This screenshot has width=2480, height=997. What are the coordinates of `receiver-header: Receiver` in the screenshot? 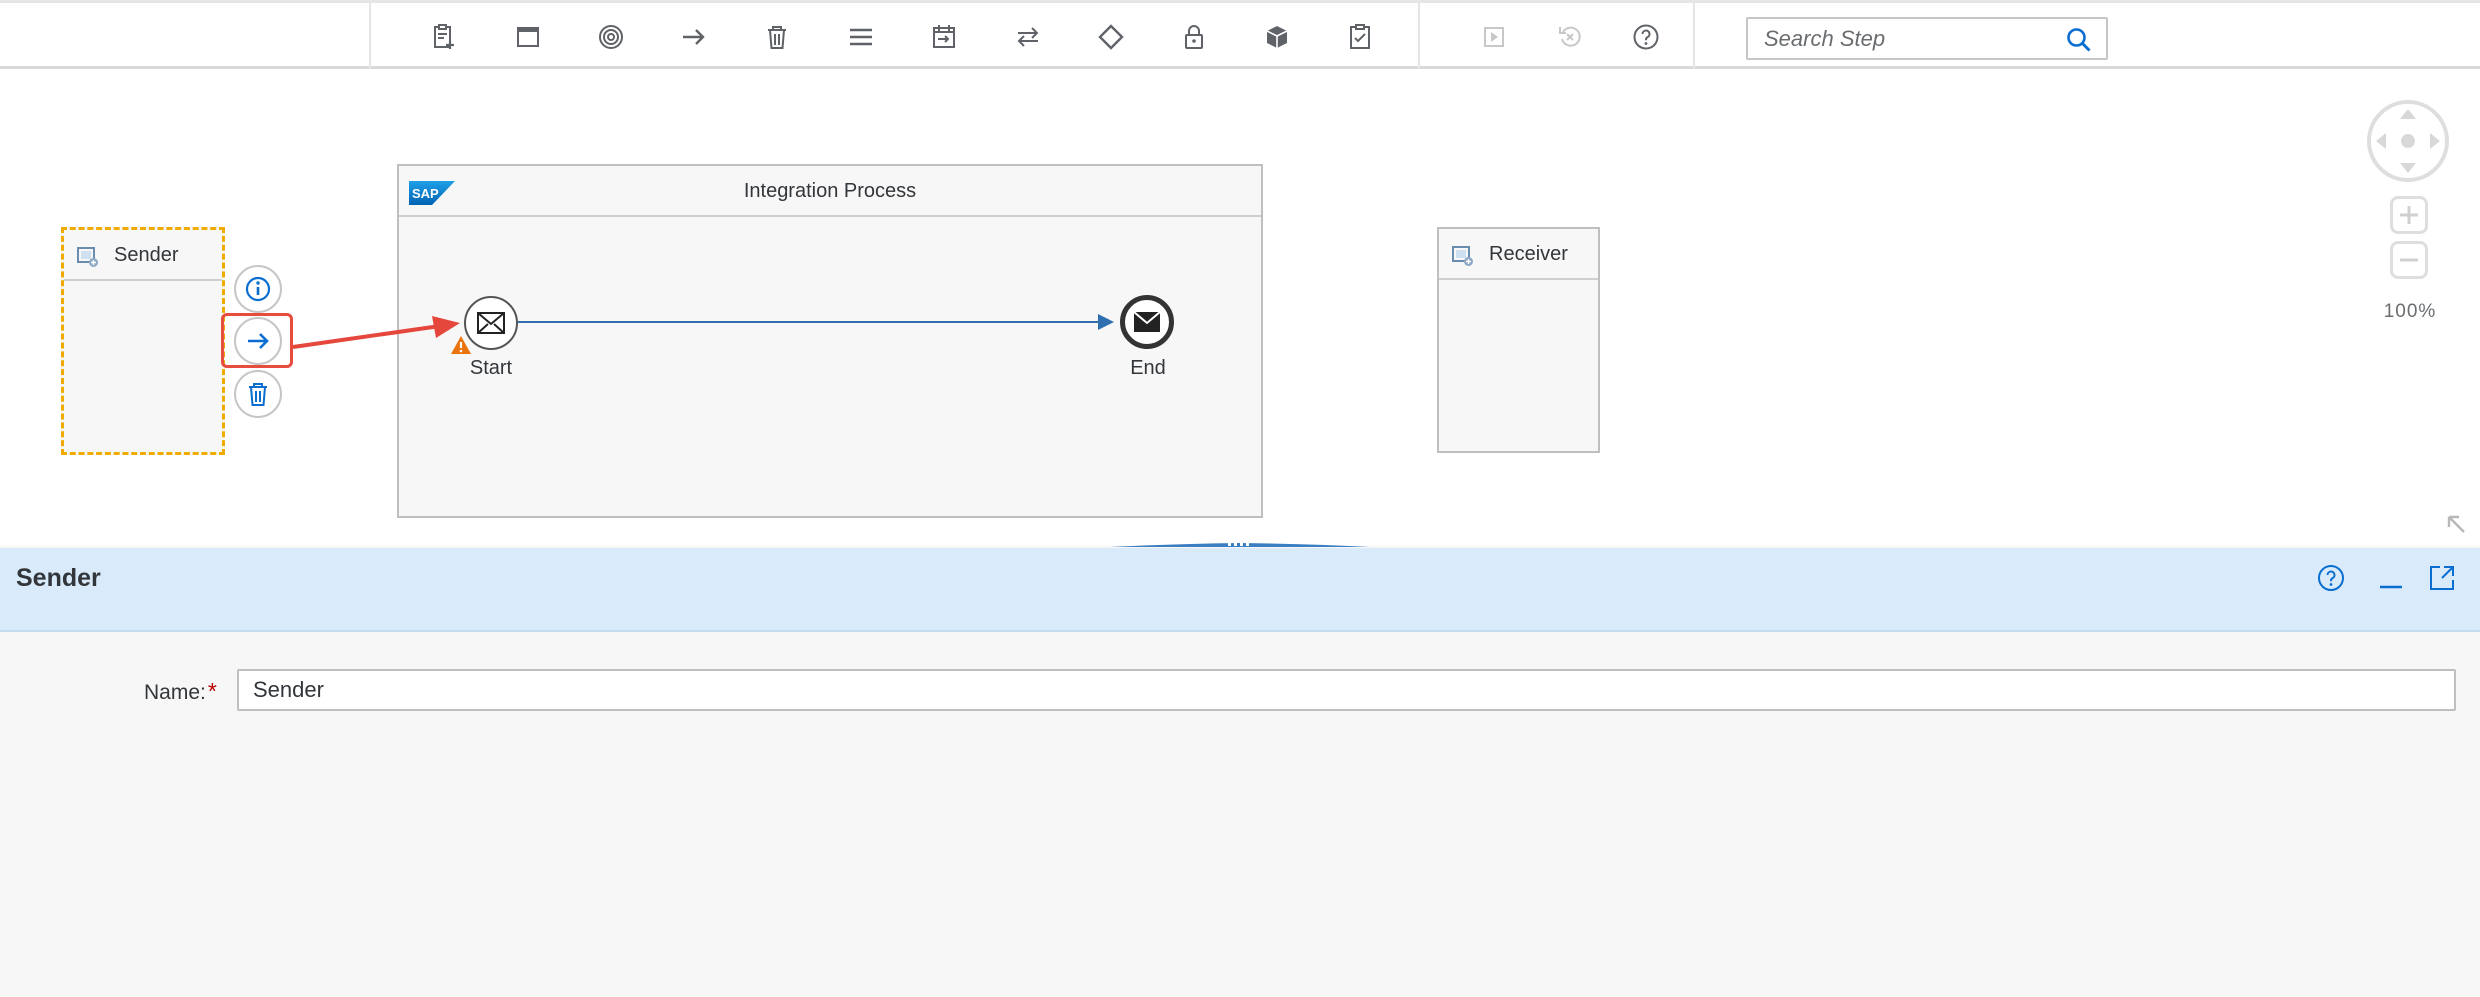 It's located at (1518, 254).